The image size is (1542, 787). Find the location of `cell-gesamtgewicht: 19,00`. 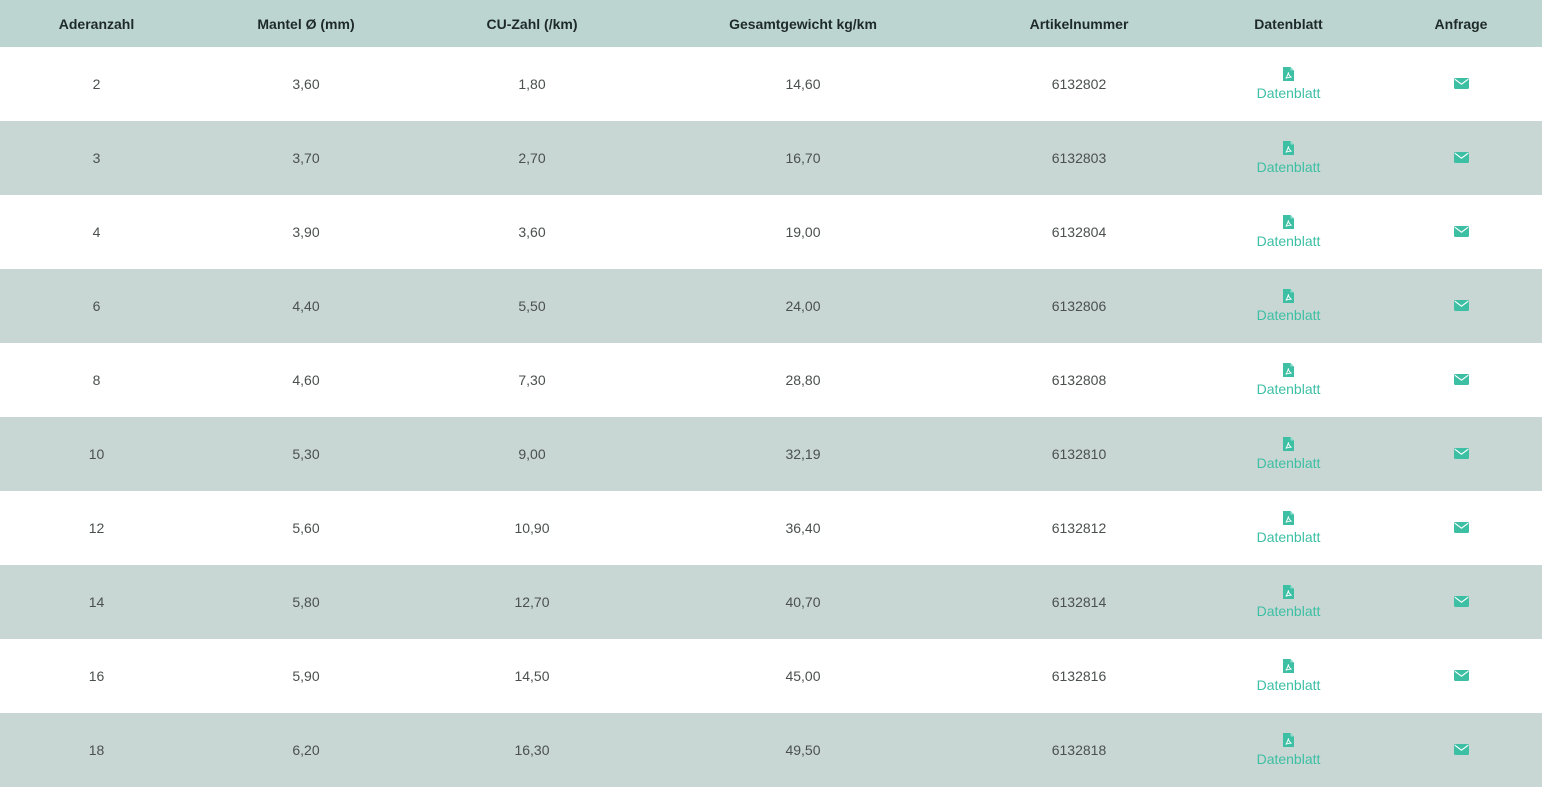

cell-gesamtgewicht: 19,00 is located at coordinates (803, 232).